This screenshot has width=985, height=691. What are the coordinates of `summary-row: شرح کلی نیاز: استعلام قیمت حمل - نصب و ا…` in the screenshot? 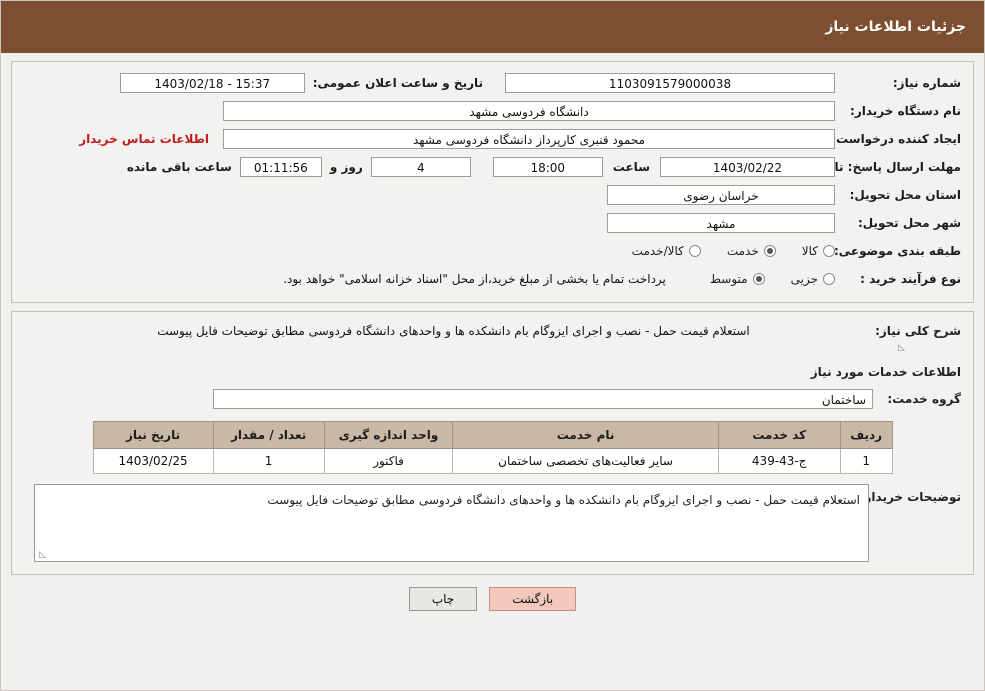 It's located at (492, 331).